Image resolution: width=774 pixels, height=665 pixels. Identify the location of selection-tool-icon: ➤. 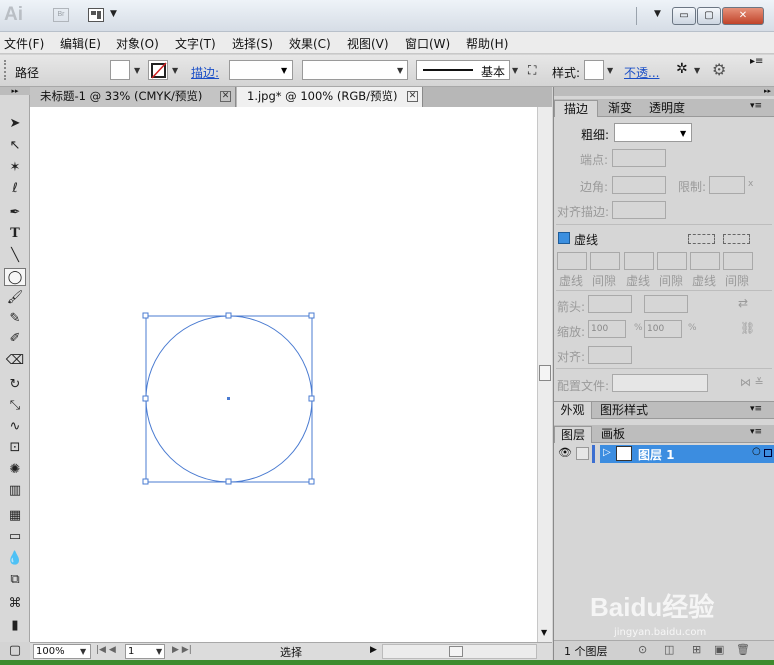
(15, 124).